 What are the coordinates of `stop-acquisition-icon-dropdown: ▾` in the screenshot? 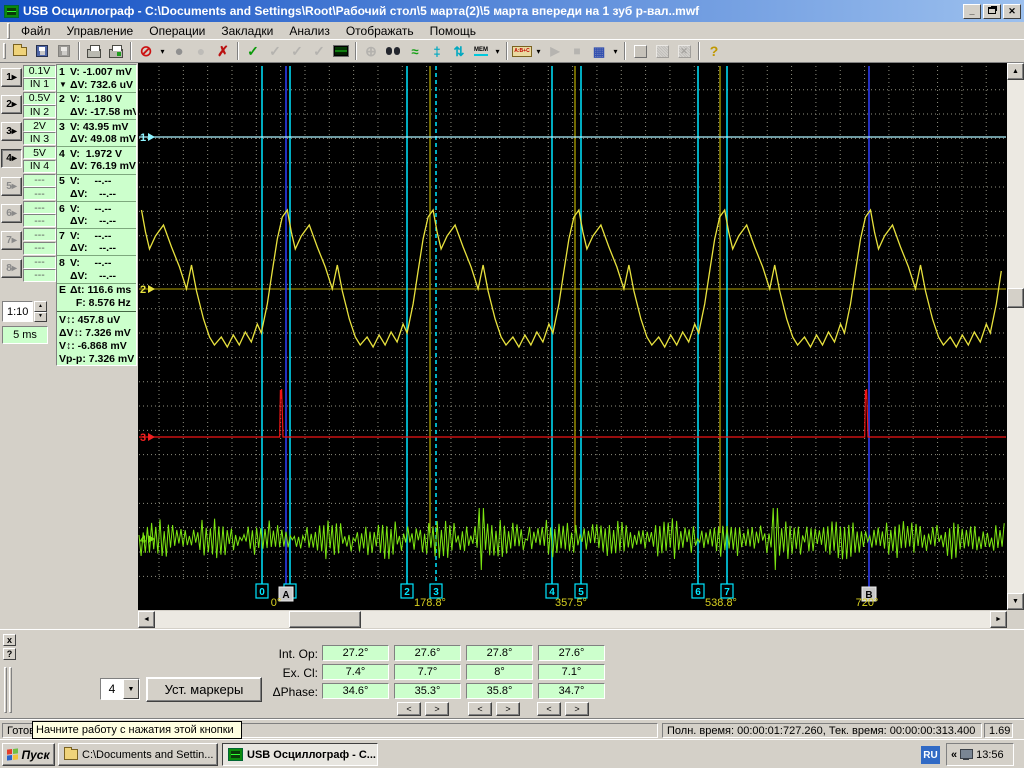 It's located at (162, 51).